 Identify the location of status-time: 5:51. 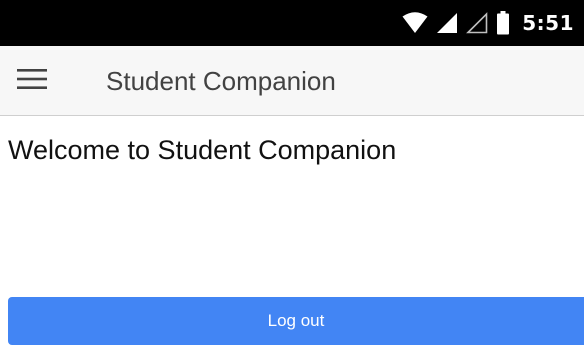
(548, 23).